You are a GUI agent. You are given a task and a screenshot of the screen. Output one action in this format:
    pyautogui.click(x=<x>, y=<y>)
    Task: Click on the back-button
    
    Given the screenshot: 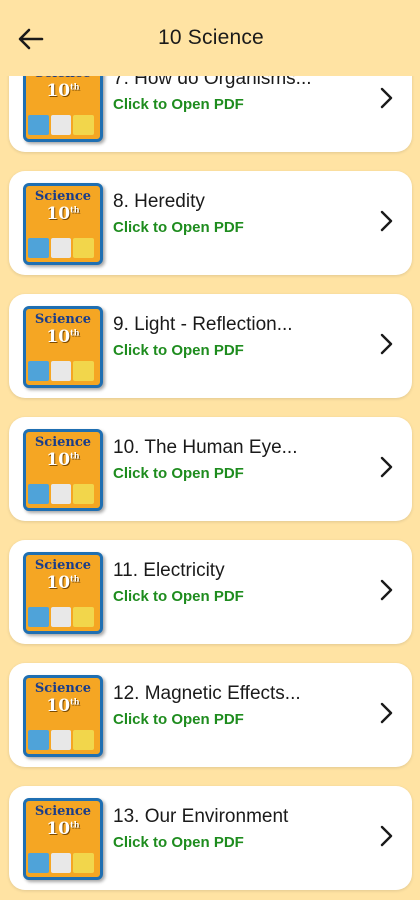 What is the action you would take?
    pyautogui.click(x=31, y=39)
    